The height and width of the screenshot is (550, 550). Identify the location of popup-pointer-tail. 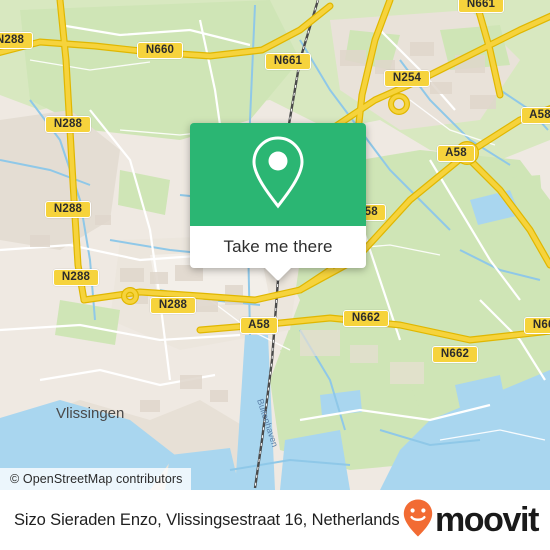
(278, 274).